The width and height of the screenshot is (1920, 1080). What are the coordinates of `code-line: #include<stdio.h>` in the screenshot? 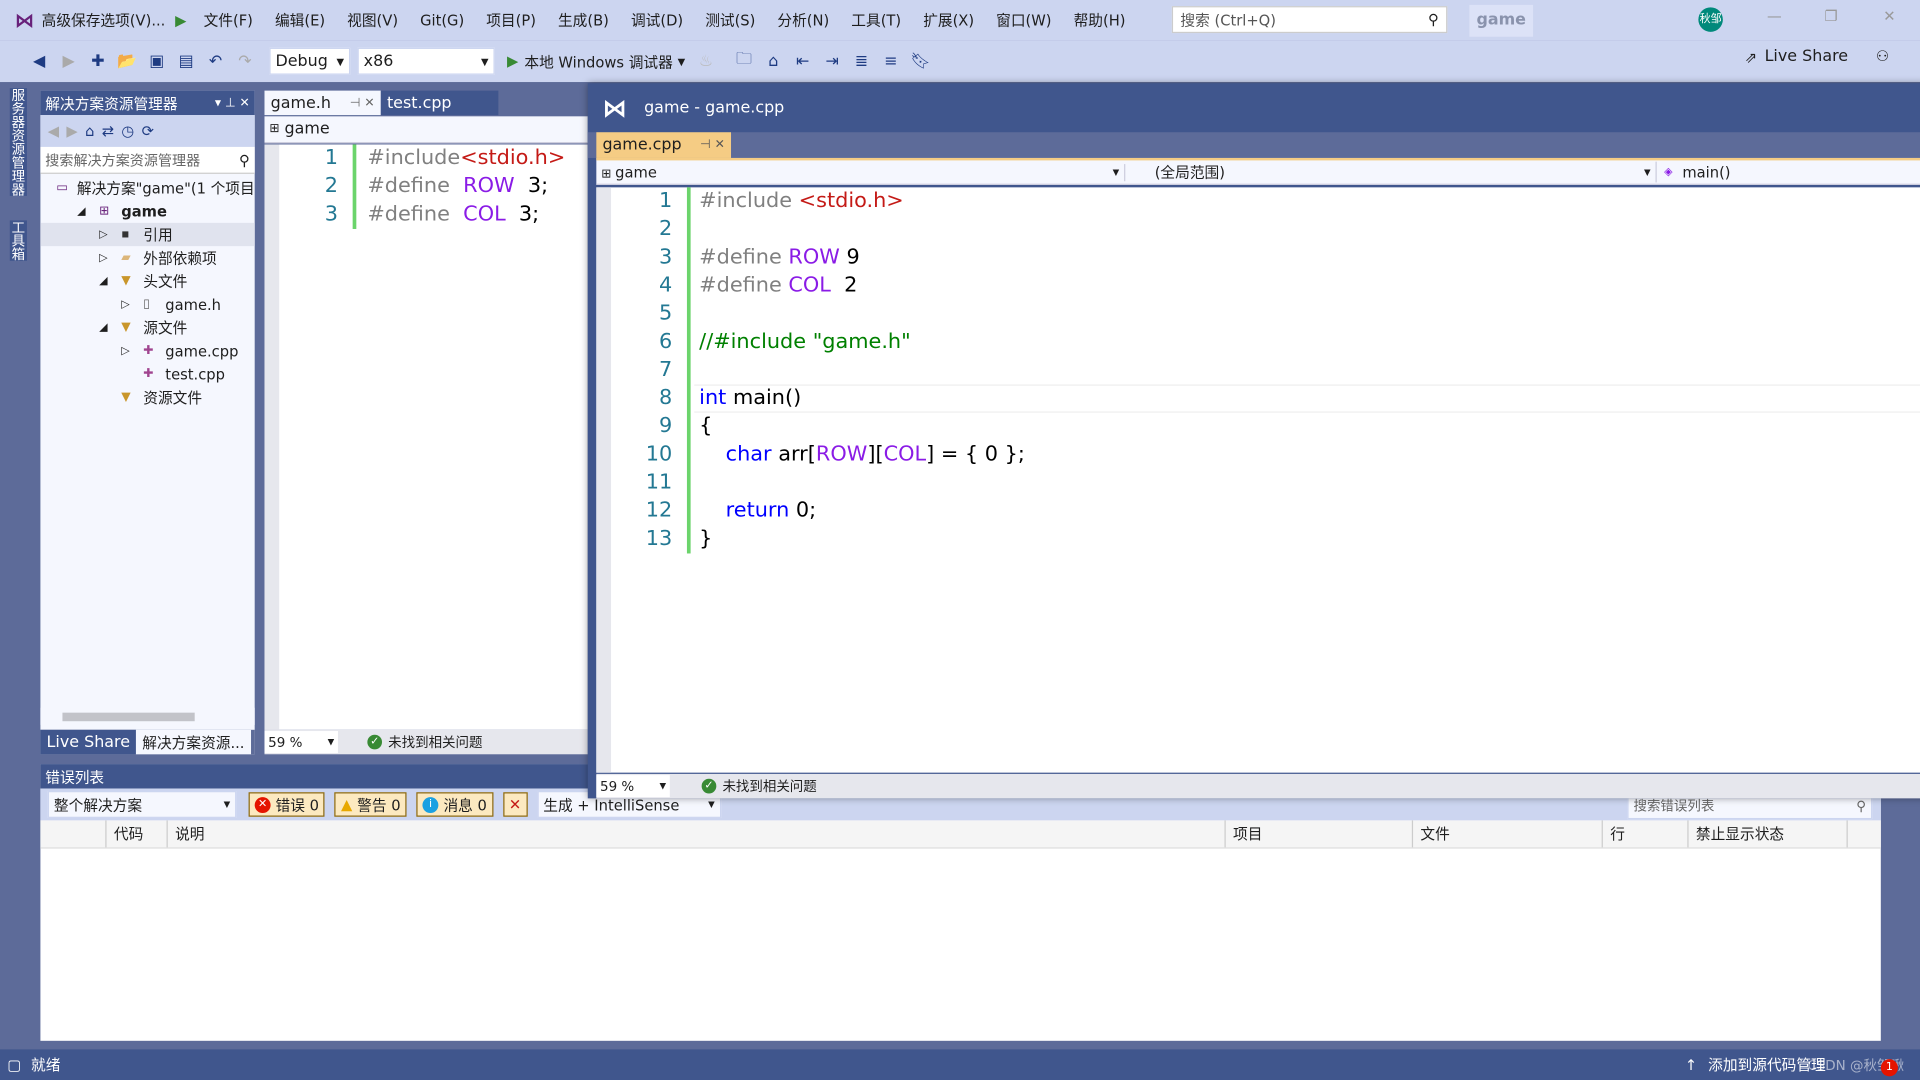 It's located at (466, 158).